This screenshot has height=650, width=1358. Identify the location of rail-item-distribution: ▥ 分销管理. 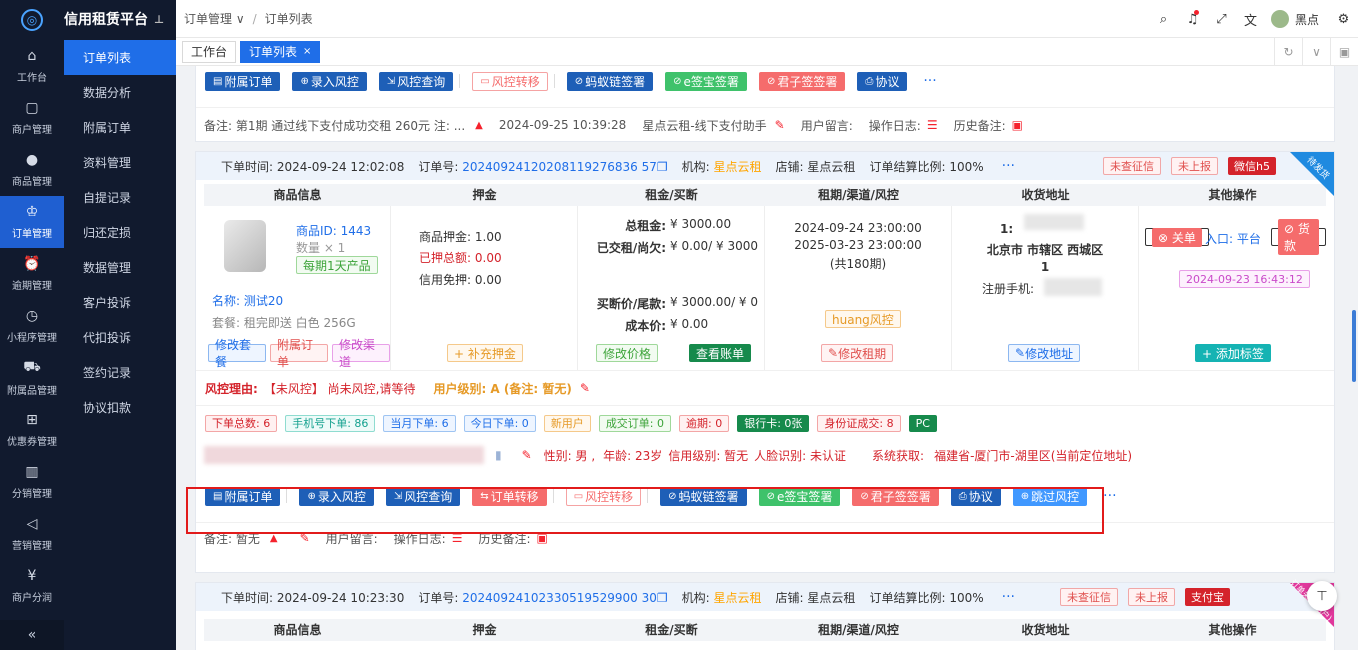
(32, 482).